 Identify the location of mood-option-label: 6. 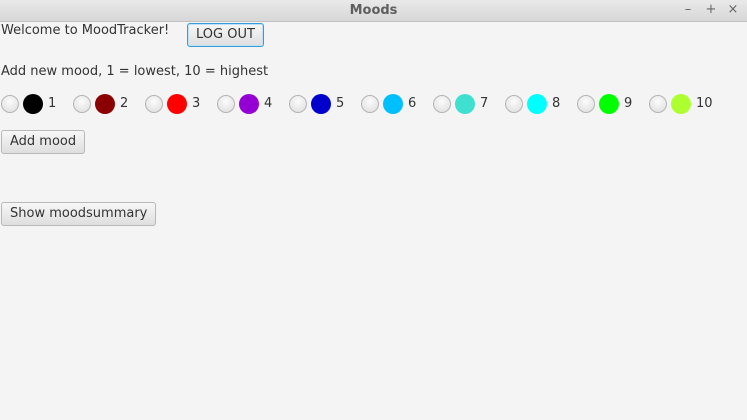
(412, 103).